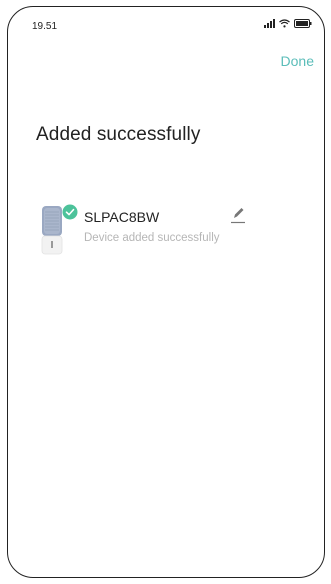 The height and width of the screenshot is (584, 331). I want to click on device-name: SLPAC8BW, so click(122, 217).